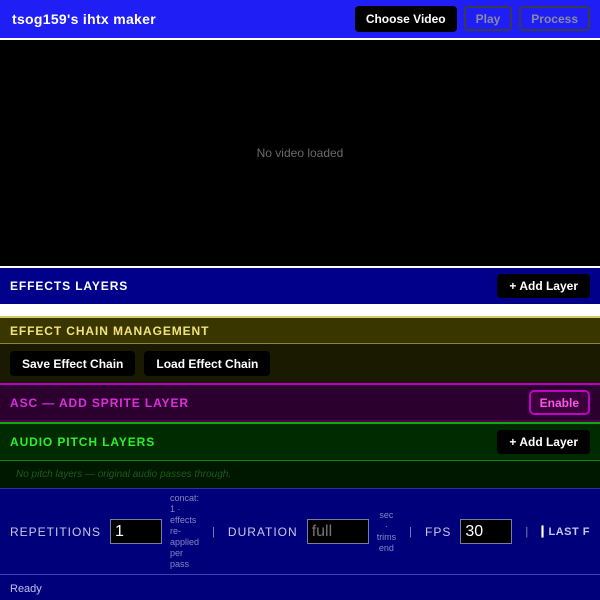 This screenshot has width=600, height=600. What do you see at coordinates (300, 310) in the screenshot?
I see `effects-layers-list` at bounding box center [300, 310].